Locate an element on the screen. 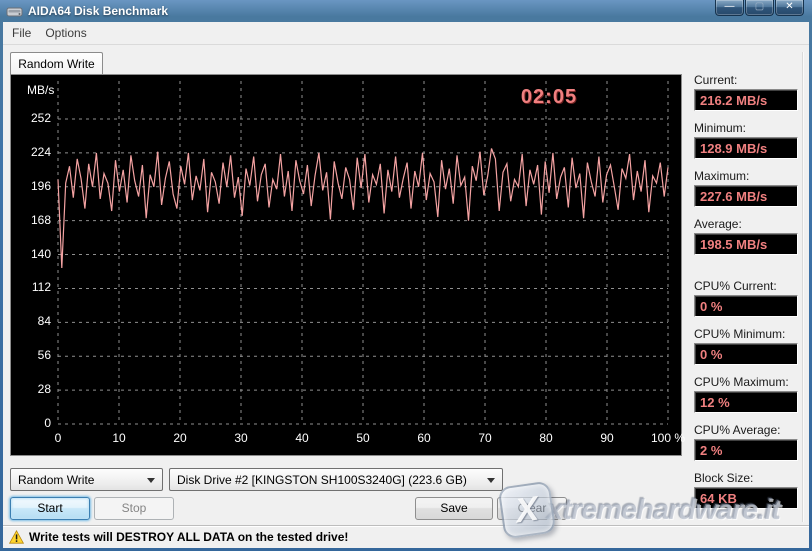 This screenshot has width=812, height=551. stat-group: Block Size: 64 KB is located at coordinates (746, 490).